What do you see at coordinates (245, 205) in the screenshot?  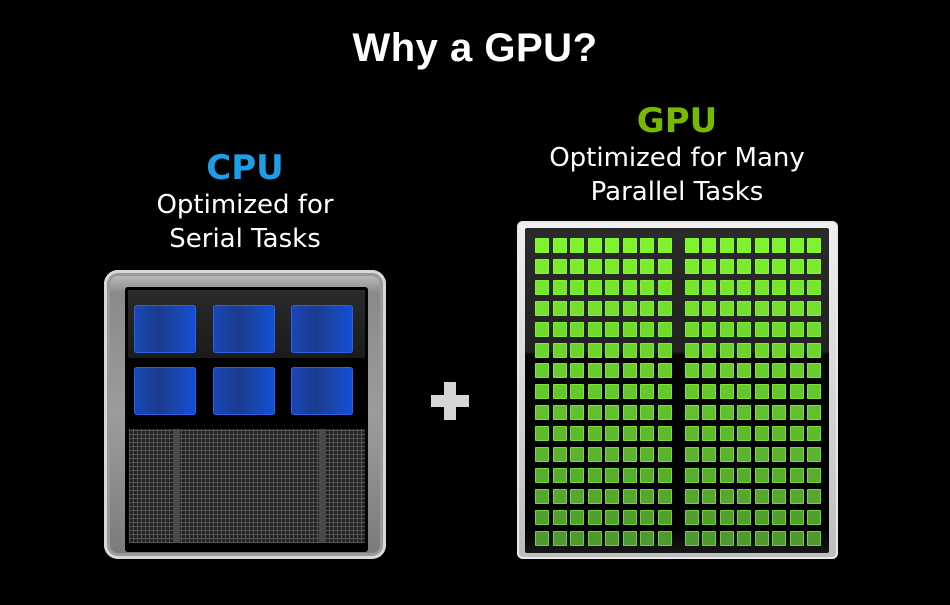 I see `cpu-subtitle-line-1: Optimized for` at bounding box center [245, 205].